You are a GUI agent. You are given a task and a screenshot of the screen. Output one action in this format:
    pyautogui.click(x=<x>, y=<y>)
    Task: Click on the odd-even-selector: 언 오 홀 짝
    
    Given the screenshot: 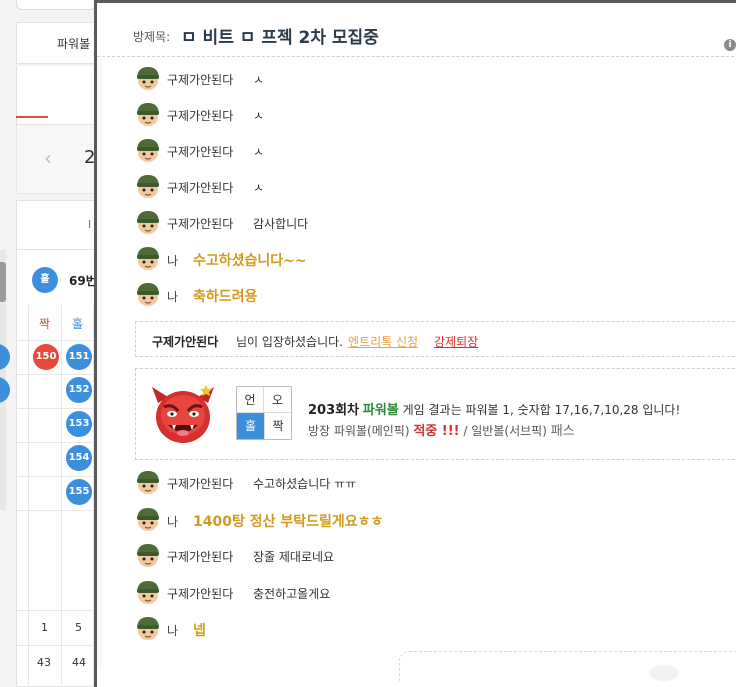 What is the action you would take?
    pyautogui.click(x=264, y=413)
    